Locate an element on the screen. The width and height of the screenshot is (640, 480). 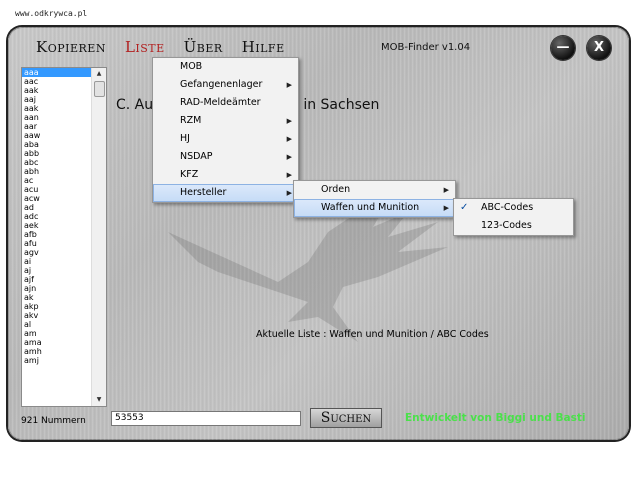
list-item: amj is located at coordinates (56, 360).